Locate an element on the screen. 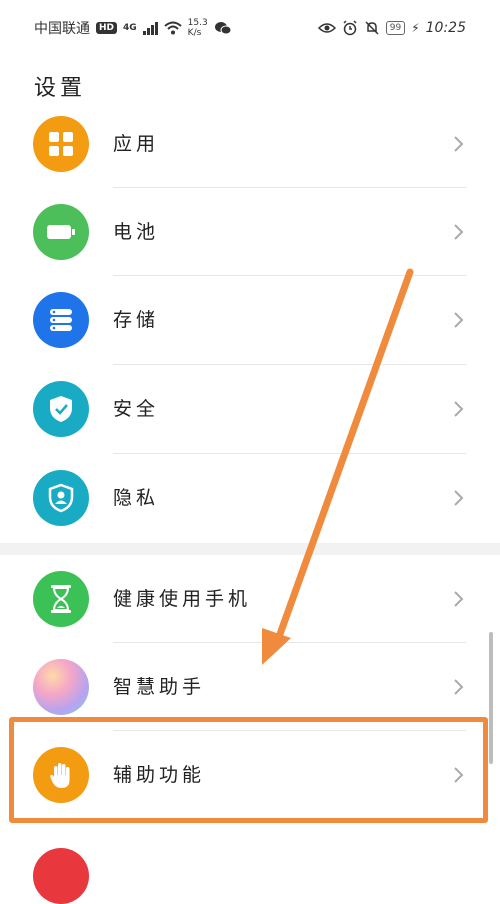  settings-item-digital-balance: 健康使用手机 is located at coordinates (250, 599).